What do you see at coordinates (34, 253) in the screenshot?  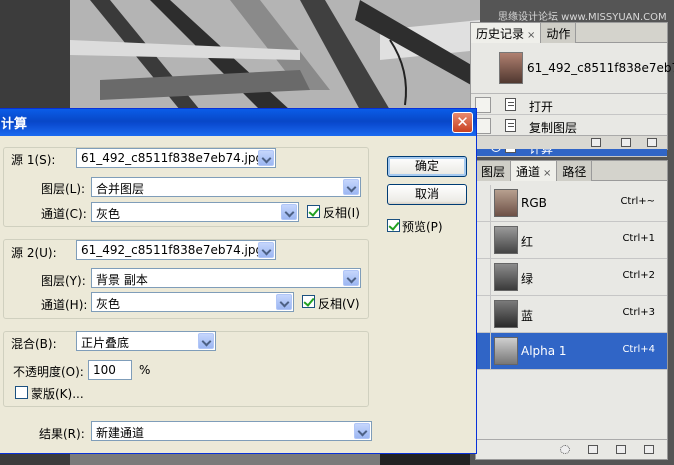 I see `source2-label: 源 2(U):` at bounding box center [34, 253].